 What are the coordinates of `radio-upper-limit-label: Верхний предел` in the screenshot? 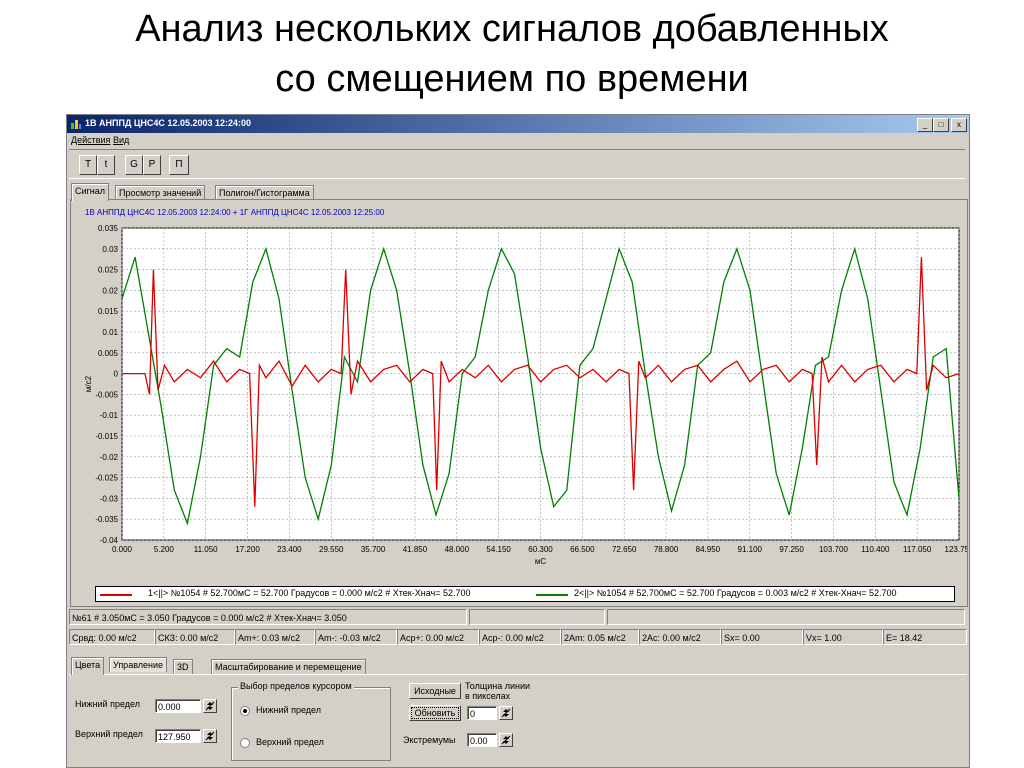 It's located at (290, 742).